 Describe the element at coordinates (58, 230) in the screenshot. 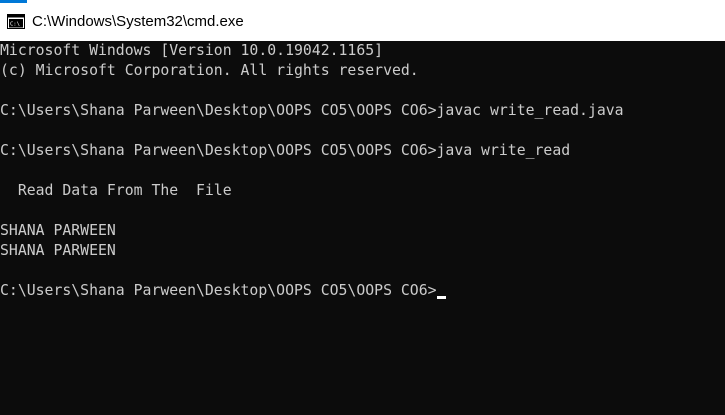

I see `console-line-output-1: SHANA PARWEEN` at that location.